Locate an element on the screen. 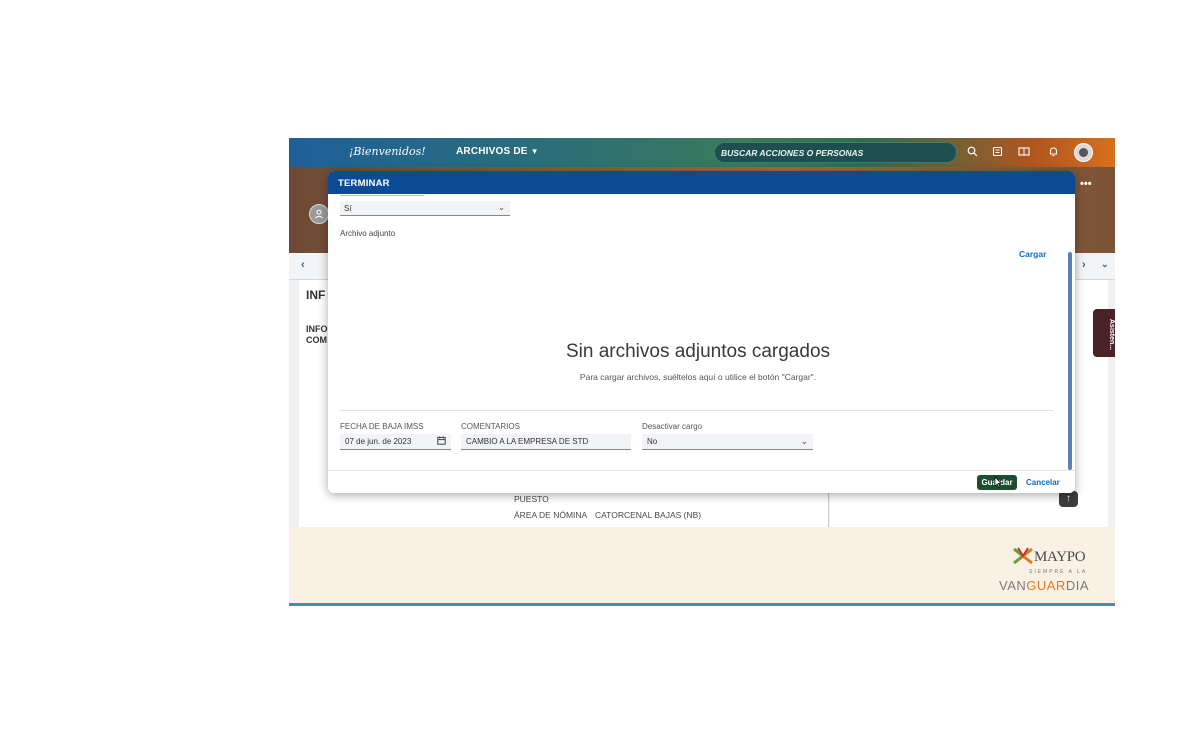 This screenshot has width=1200, height=750. section-subtitle-line-1: INFO is located at coordinates (317, 329).